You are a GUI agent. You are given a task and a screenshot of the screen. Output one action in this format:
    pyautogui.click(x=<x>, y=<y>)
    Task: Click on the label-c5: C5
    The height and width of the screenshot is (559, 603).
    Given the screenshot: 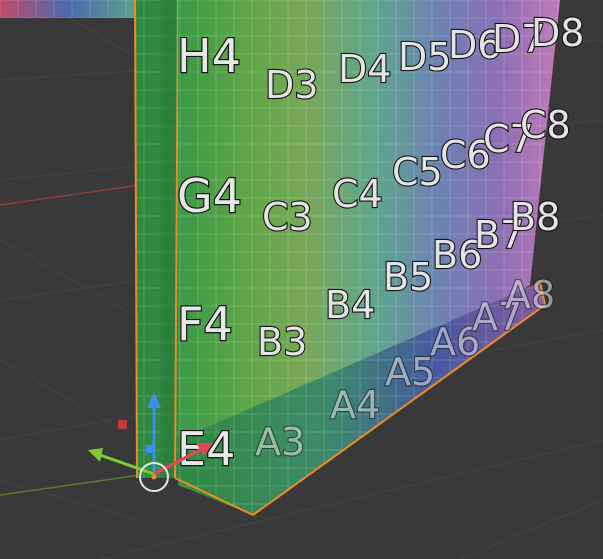 What is the action you would take?
    pyautogui.click(x=417, y=172)
    